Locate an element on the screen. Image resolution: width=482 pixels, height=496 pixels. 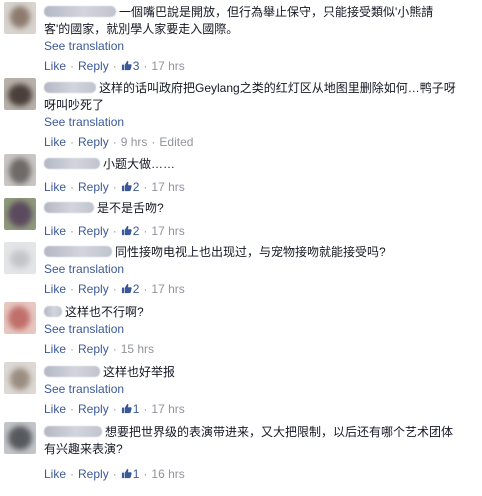
comment-time: 9 hrs is located at coordinates (134, 142).